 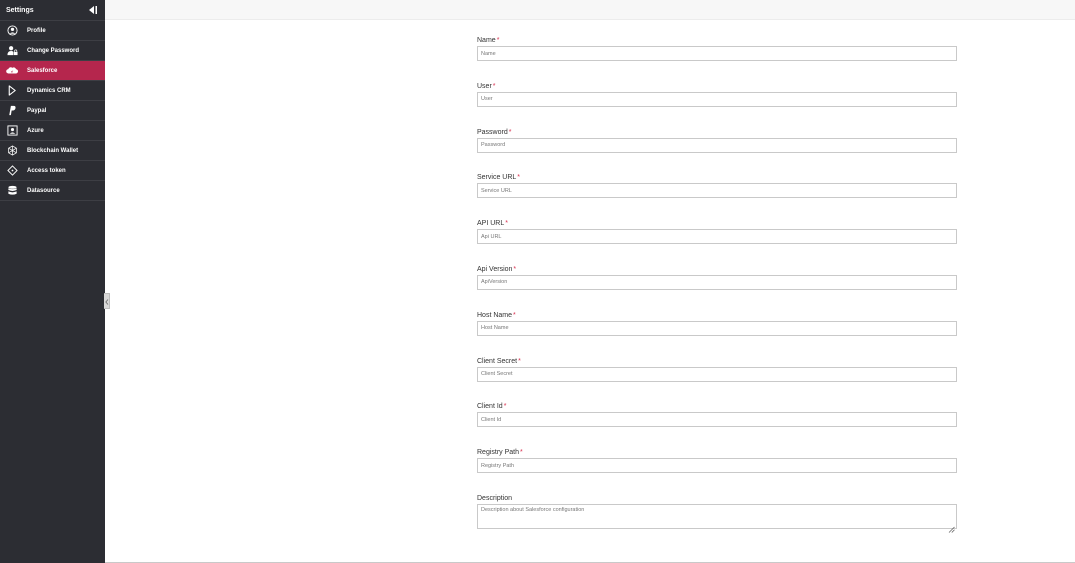 What do you see at coordinates (717, 315) in the screenshot?
I see `host-name-label: Host Name*` at bounding box center [717, 315].